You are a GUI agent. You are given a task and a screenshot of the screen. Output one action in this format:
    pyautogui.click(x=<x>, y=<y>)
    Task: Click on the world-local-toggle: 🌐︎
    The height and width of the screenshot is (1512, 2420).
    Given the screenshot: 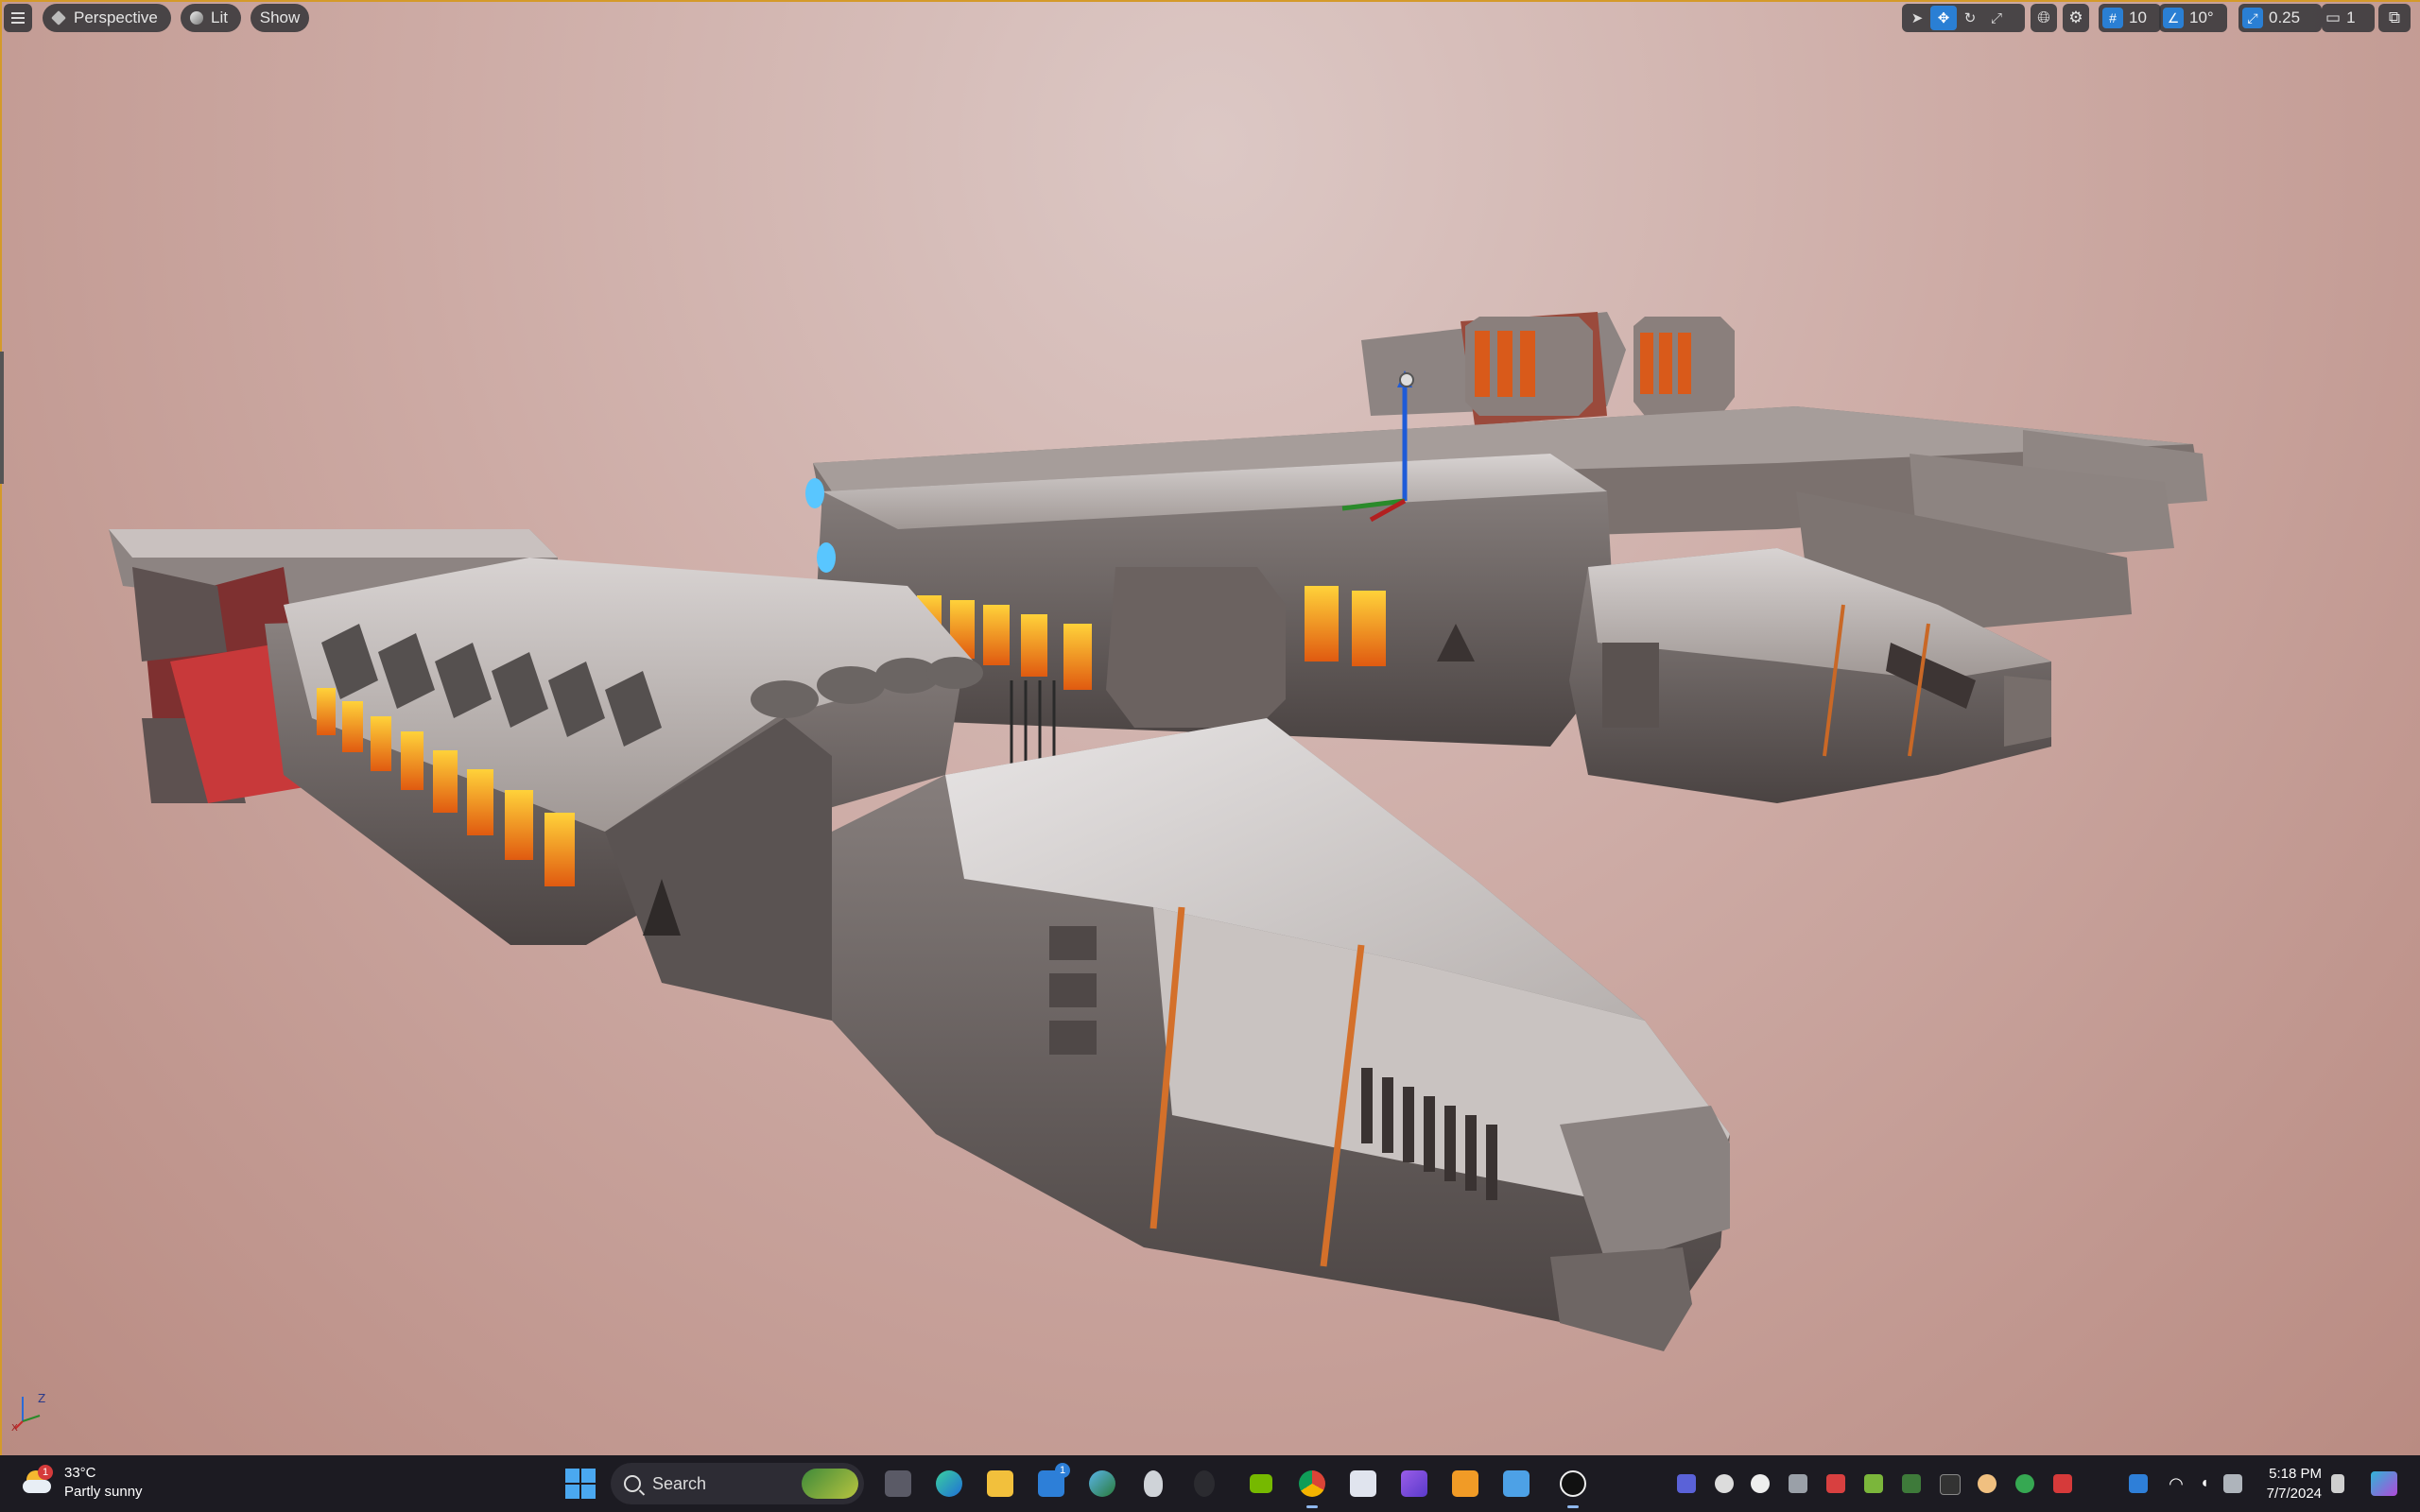 What is the action you would take?
    pyautogui.click(x=2044, y=18)
    